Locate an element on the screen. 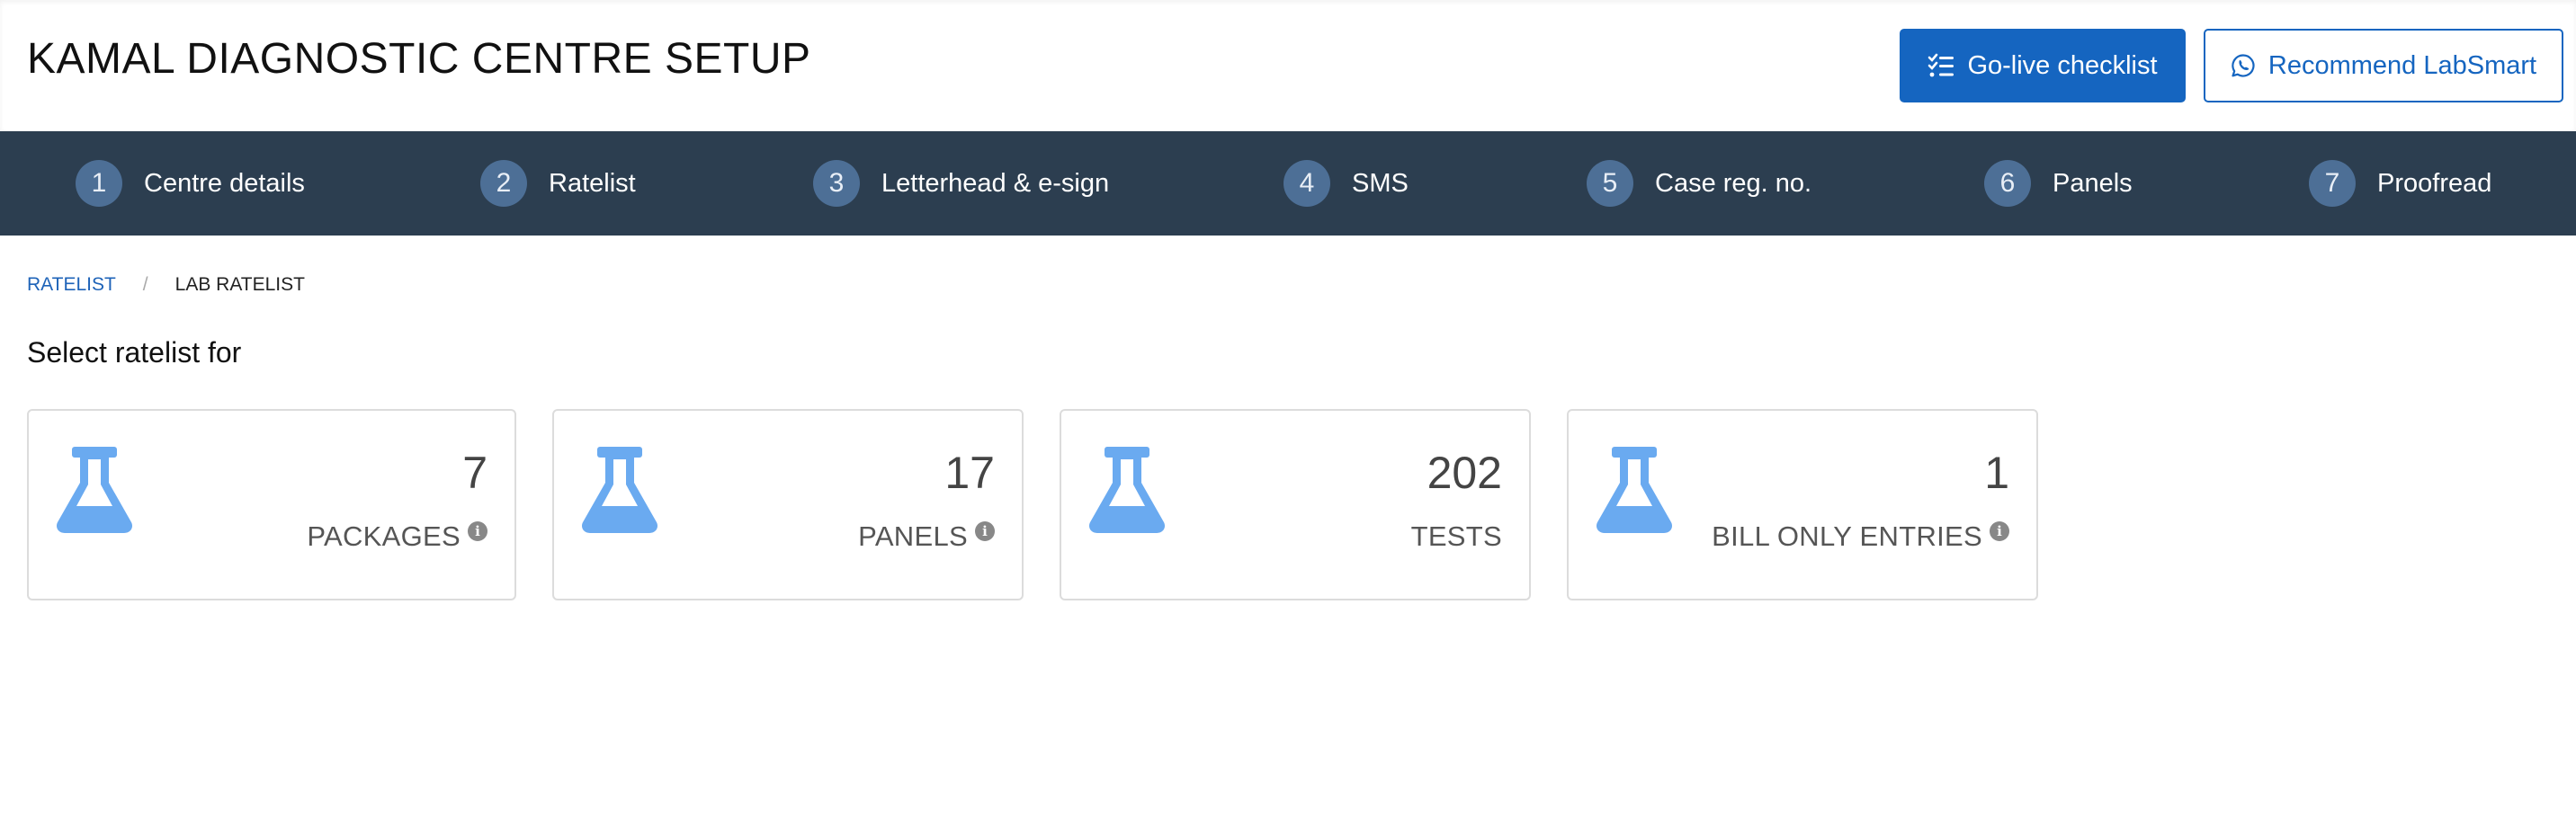 The height and width of the screenshot is (818, 2576). step-number: 6 is located at coordinates (2007, 183).